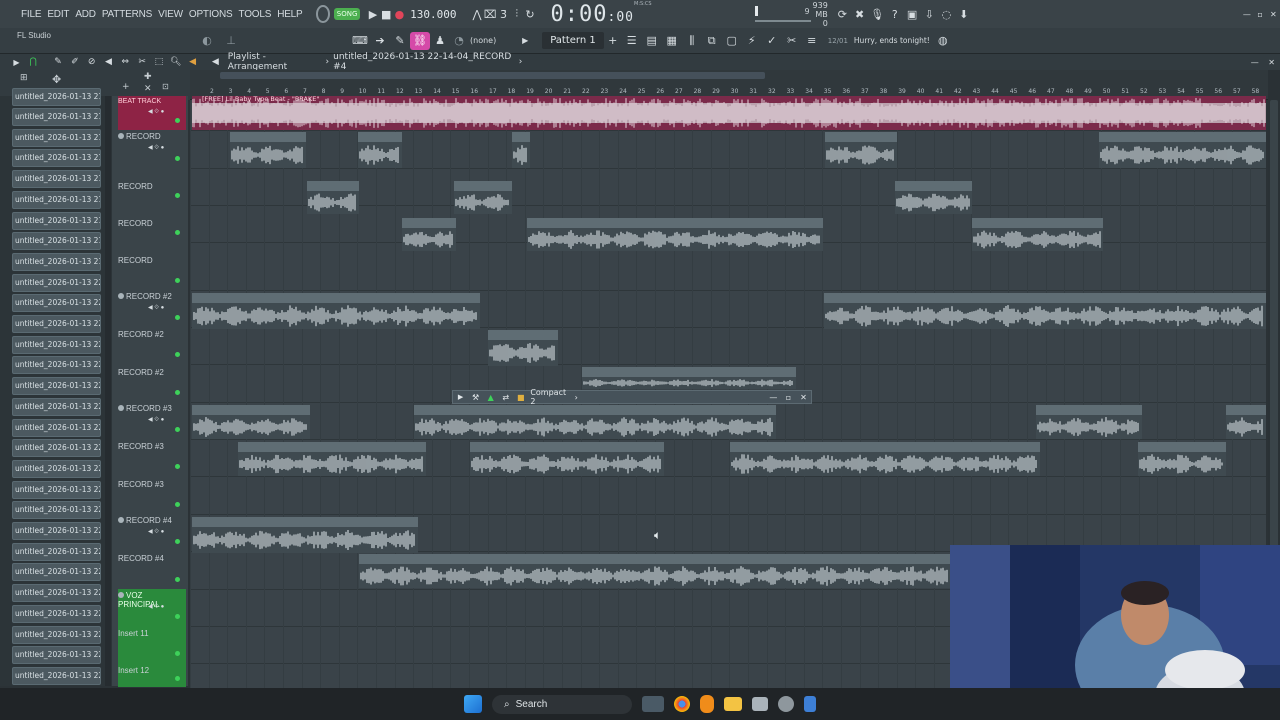  What do you see at coordinates (151, 334) in the screenshot?
I see `track-label: RECORD #2` at bounding box center [151, 334].